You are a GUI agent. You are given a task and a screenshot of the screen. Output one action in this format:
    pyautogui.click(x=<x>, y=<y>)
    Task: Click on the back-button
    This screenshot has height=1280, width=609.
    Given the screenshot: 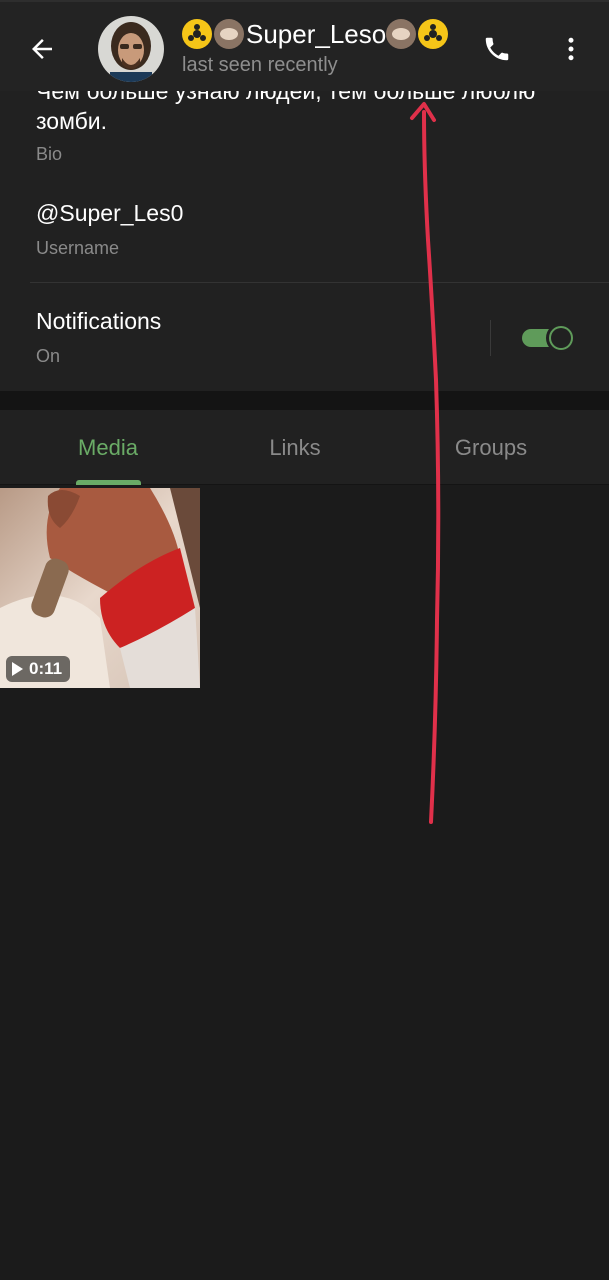 What is the action you would take?
    pyautogui.click(x=42, y=49)
    